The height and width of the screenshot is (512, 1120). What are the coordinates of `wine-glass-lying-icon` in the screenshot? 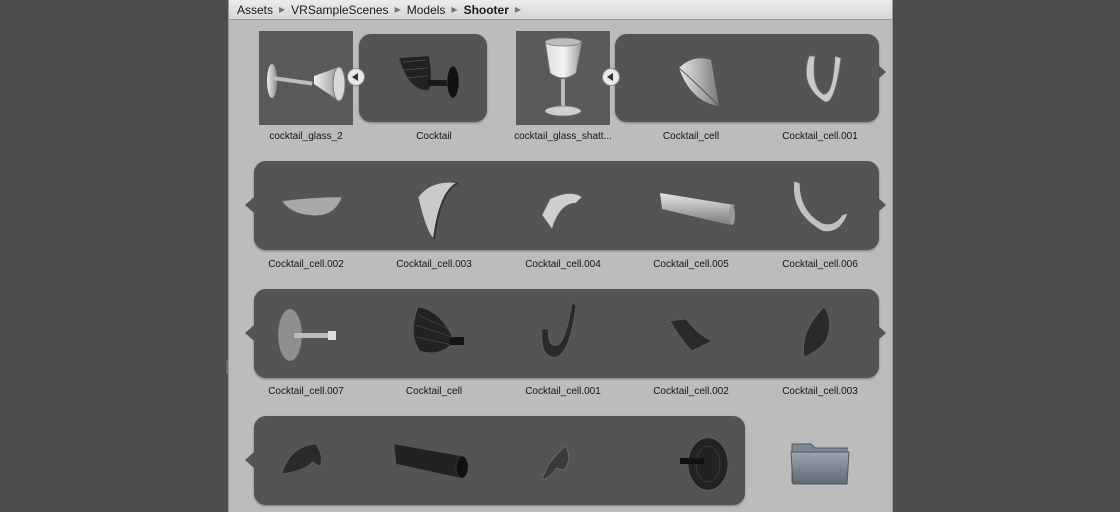 It's located at (306, 83).